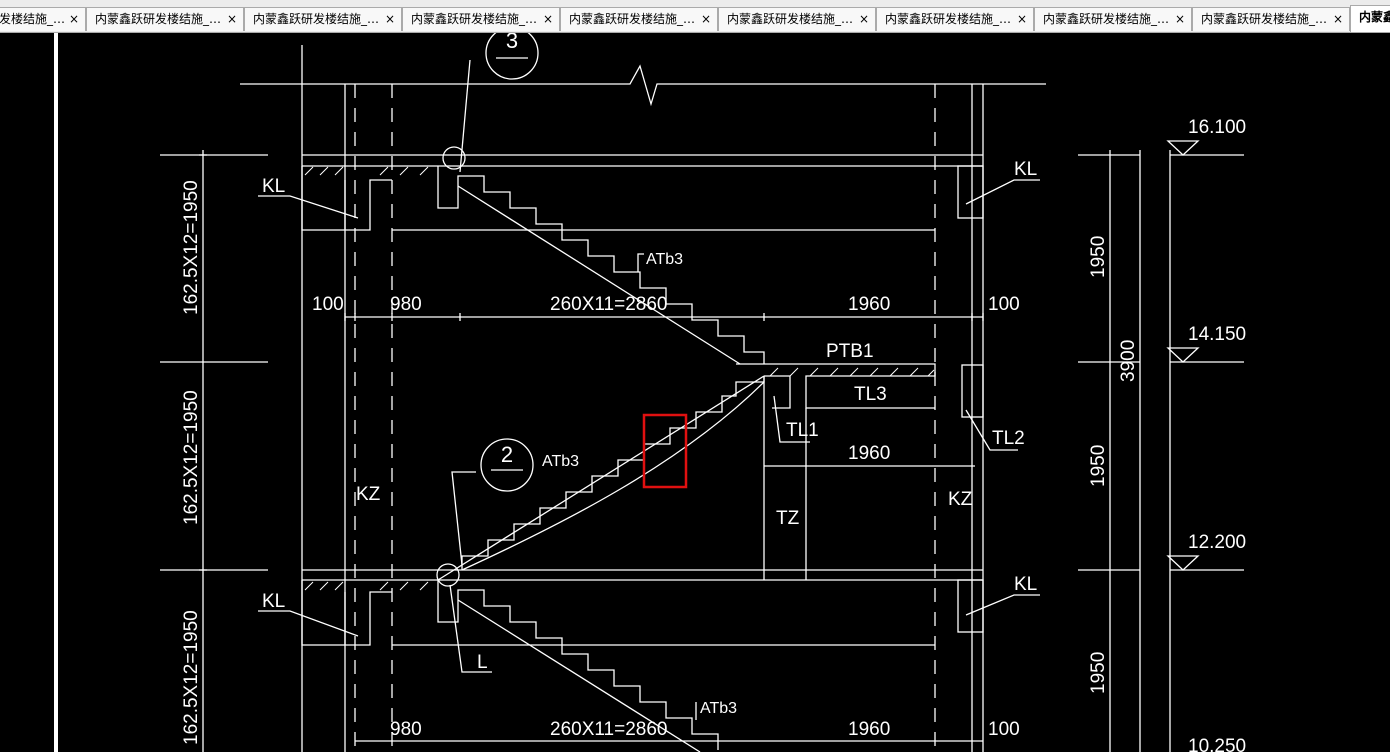  What do you see at coordinates (643, 85) in the screenshot?
I see `break-line` at bounding box center [643, 85].